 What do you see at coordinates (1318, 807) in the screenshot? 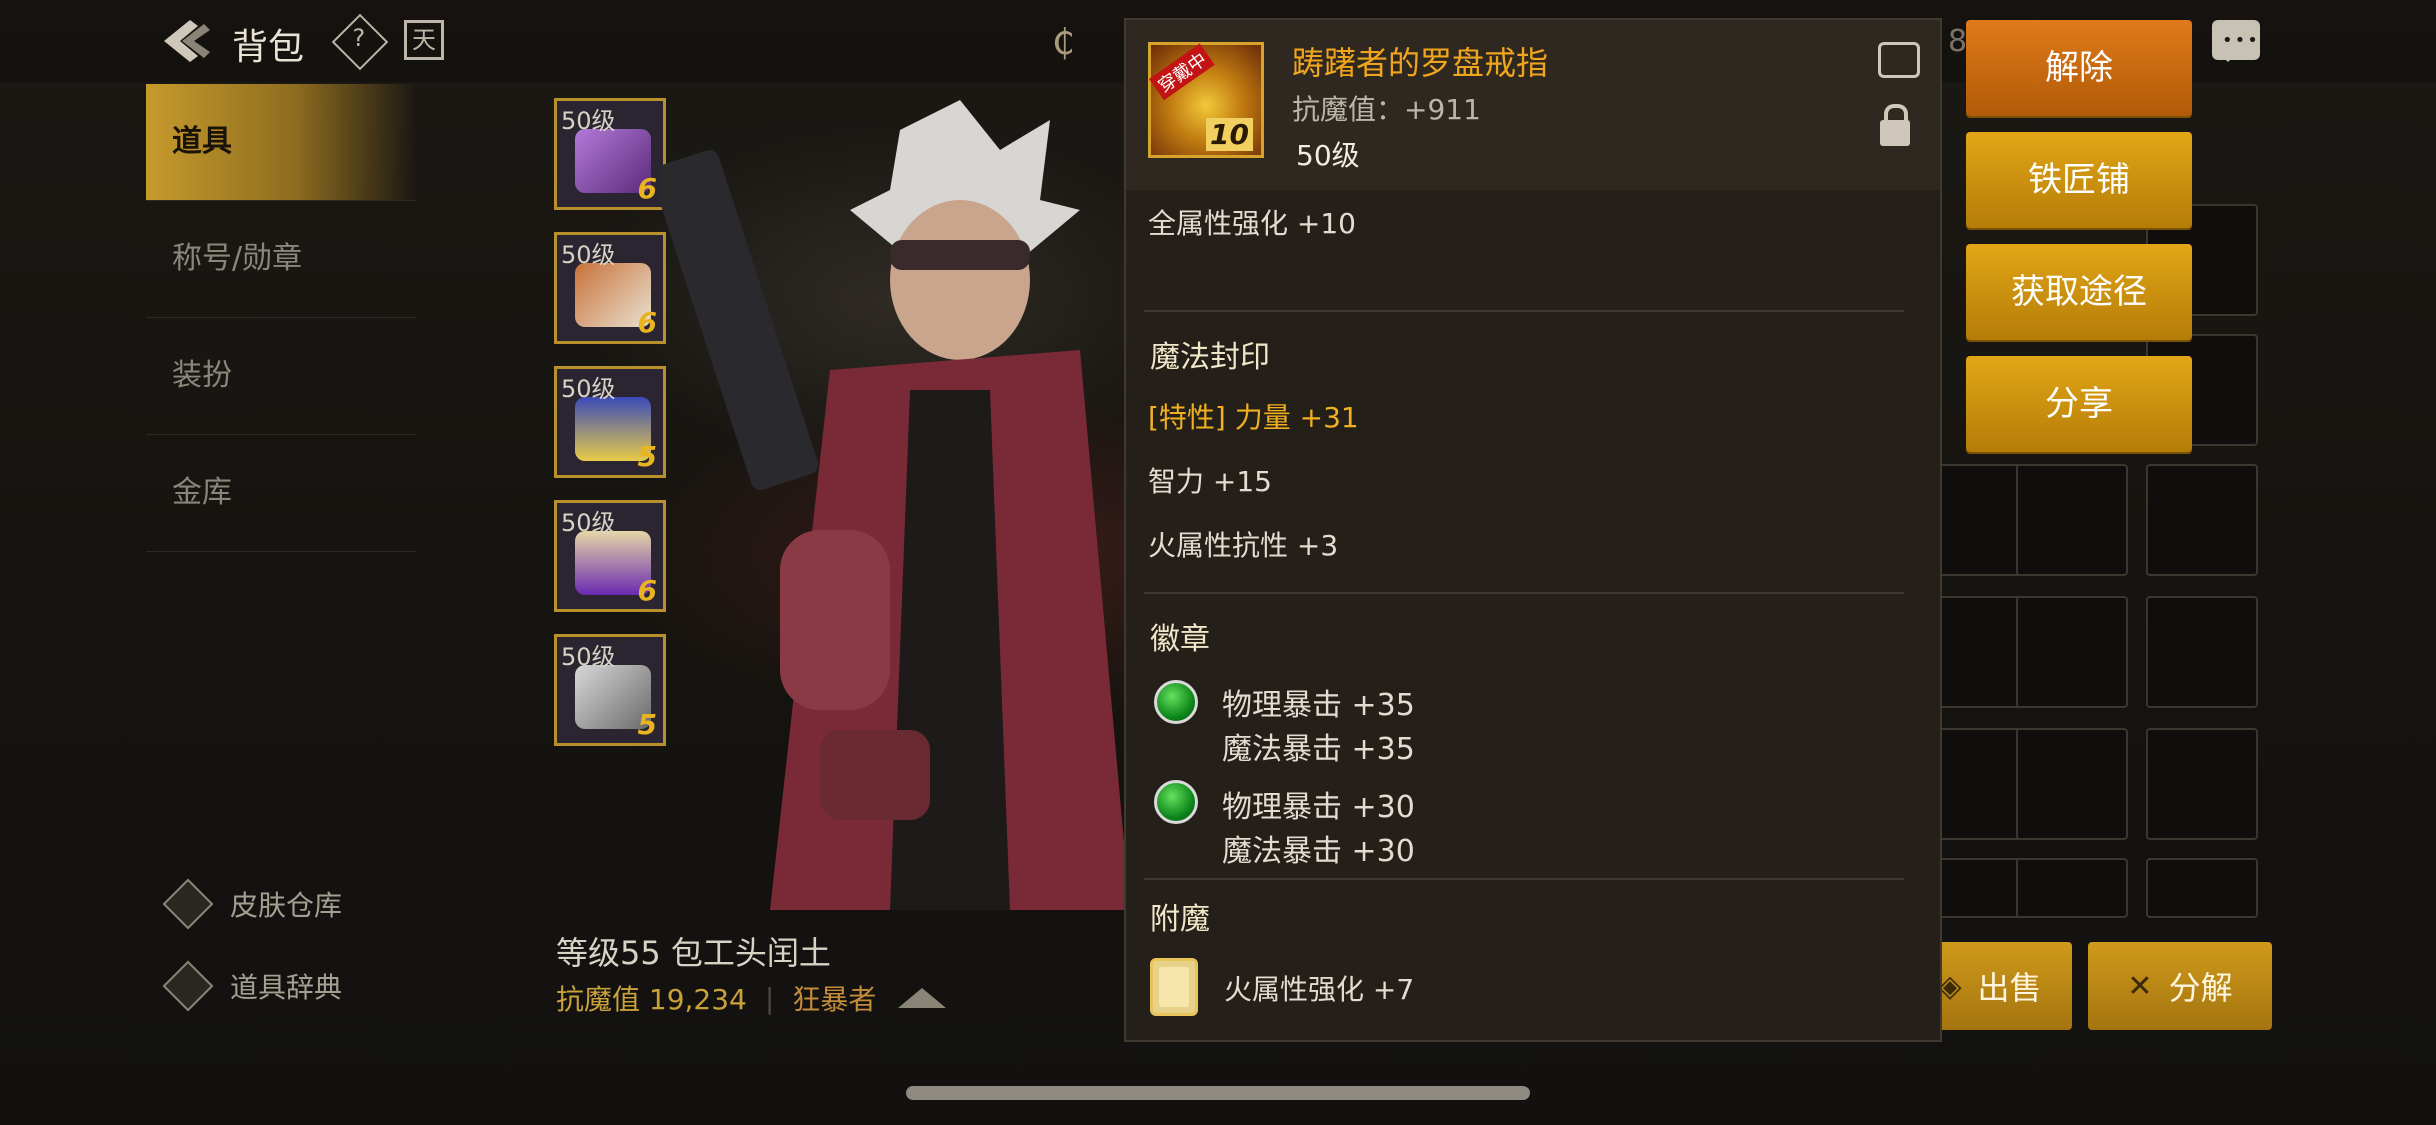
I see `emblem-2-physical: 物理暴击 +30` at bounding box center [1318, 807].